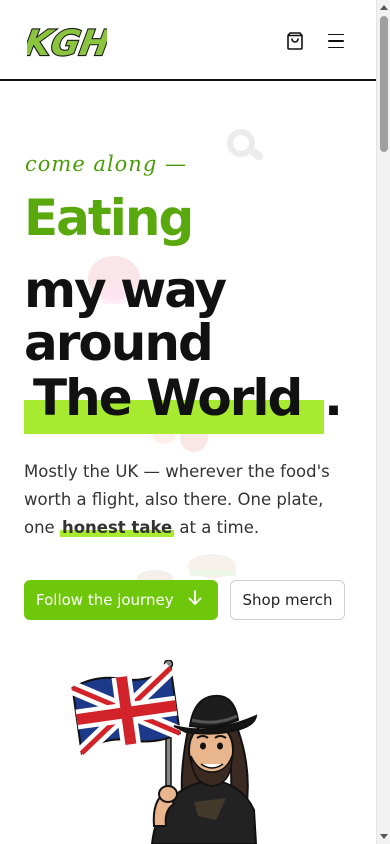  What do you see at coordinates (166, 751) in the screenshot?
I see `cartoon-man-with-uk-flag` at bounding box center [166, 751].